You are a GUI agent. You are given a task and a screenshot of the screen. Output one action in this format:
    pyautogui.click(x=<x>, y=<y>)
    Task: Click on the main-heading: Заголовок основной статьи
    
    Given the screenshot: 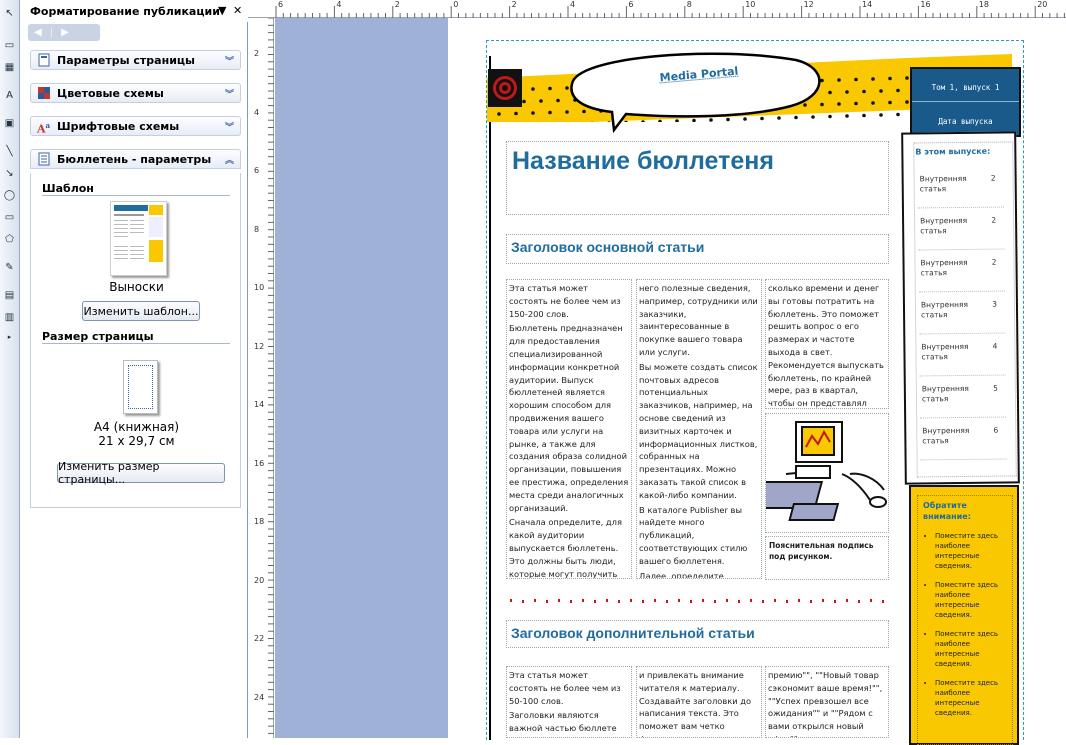 What is the action you would take?
    pyautogui.click(x=607, y=247)
    